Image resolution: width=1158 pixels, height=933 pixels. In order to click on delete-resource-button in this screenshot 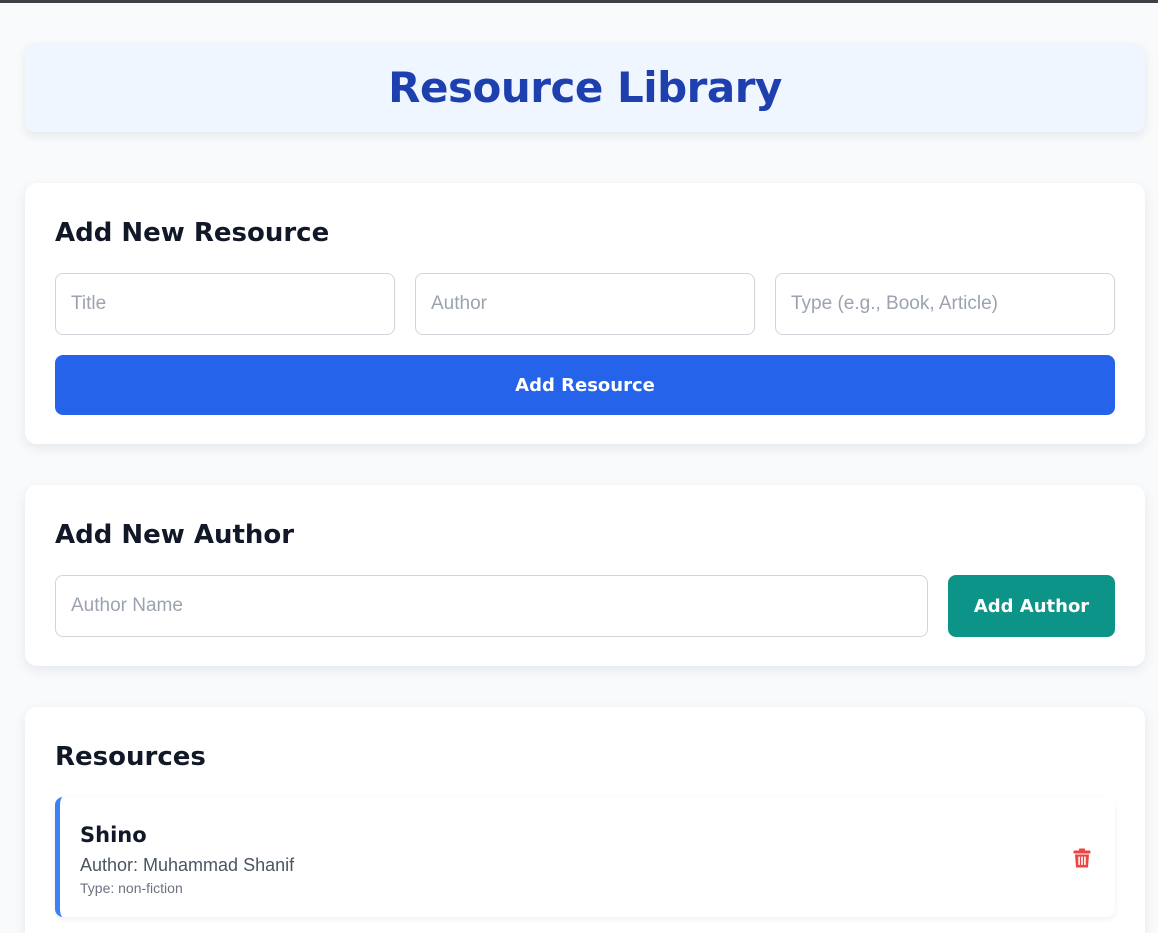, I will do `click(1082, 858)`.